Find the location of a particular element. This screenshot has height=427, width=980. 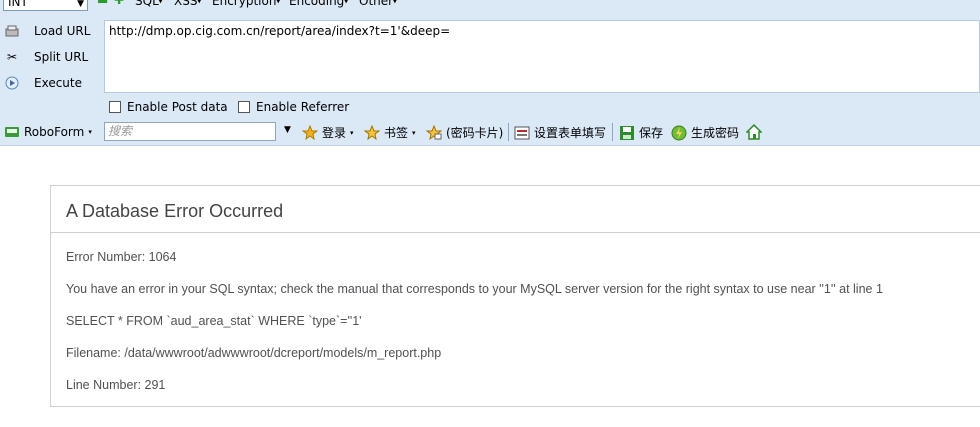

menu-encryption: Encryption▾ is located at coordinates (246, 4).